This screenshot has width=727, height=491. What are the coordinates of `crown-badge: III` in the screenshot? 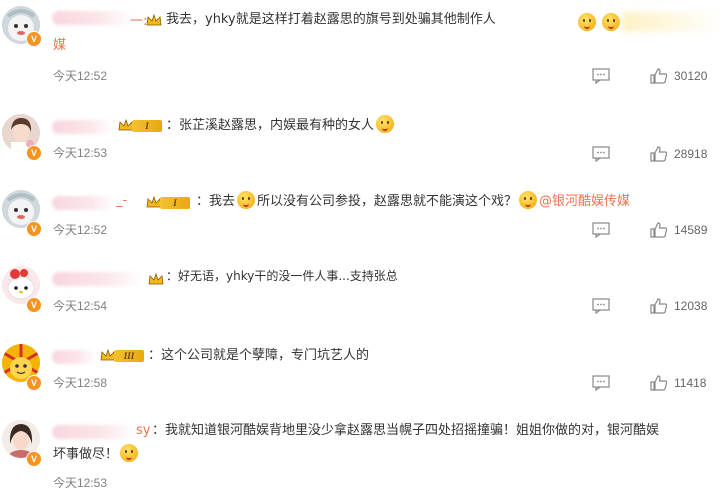 It's located at (123, 356).